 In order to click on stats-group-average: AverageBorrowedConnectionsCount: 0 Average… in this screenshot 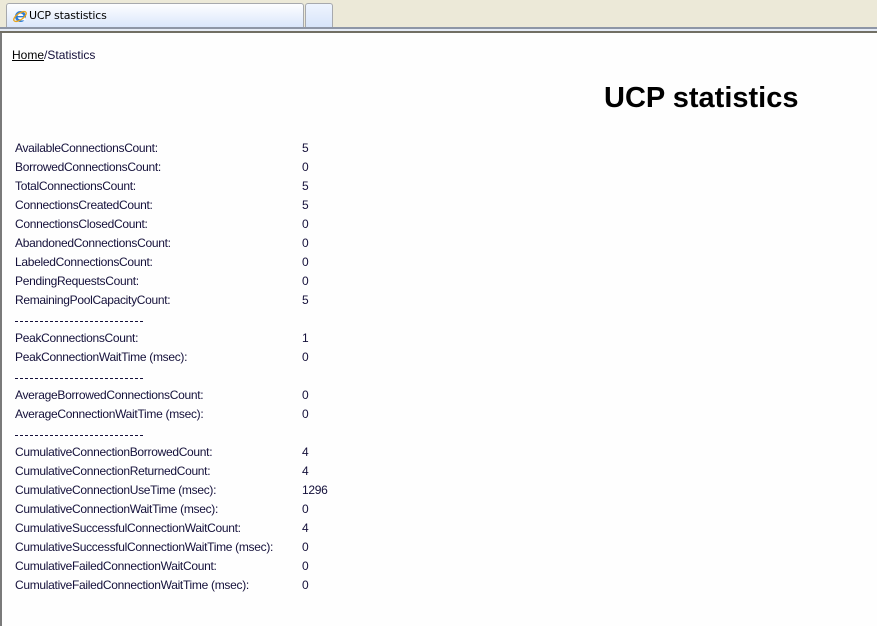, I will do `click(171, 405)`.